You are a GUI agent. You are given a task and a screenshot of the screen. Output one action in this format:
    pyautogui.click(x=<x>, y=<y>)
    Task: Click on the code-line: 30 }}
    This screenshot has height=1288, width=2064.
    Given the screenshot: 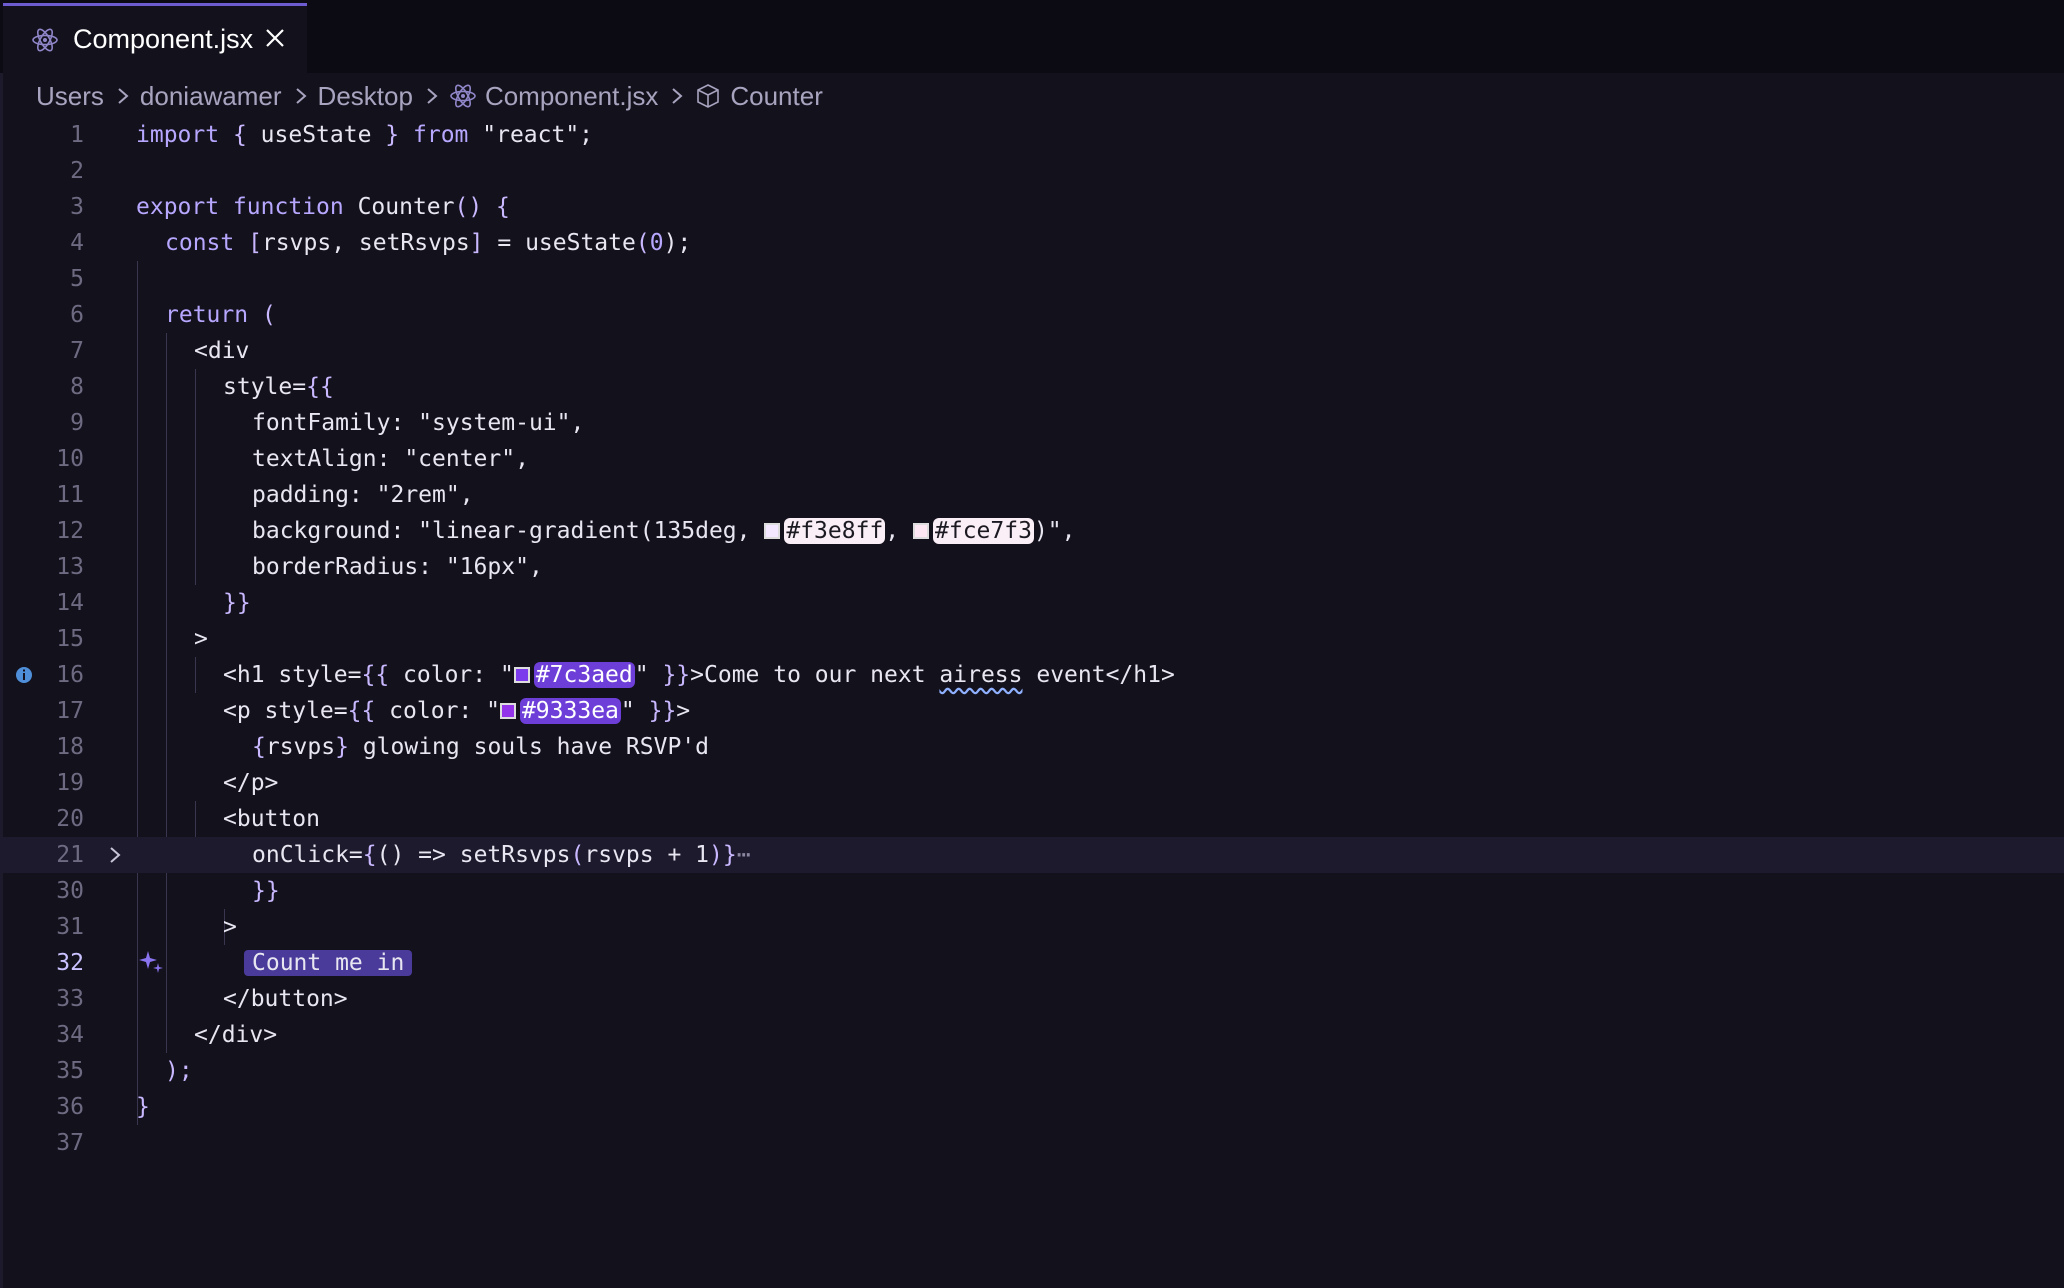 What is the action you would take?
    pyautogui.click(x=1032, y=891)
    